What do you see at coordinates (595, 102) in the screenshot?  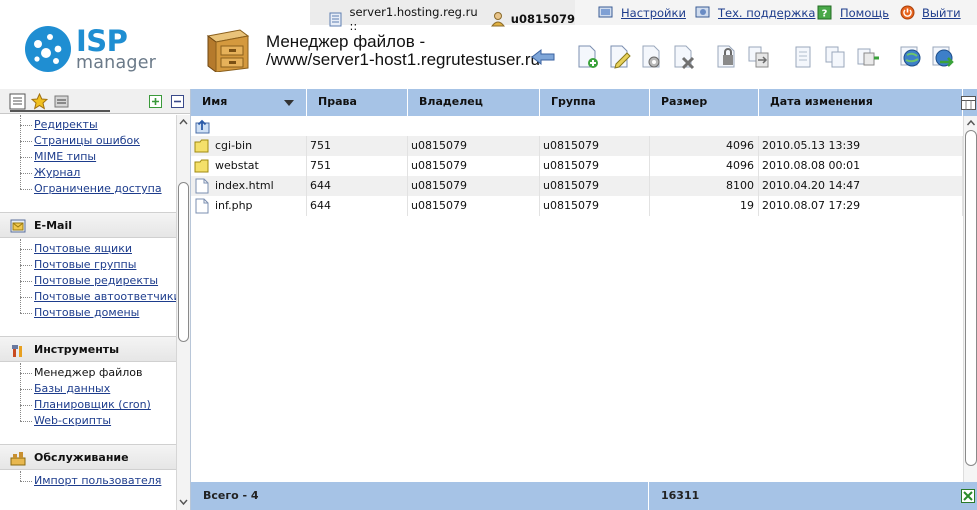 I see `col-group: Группа` at bounding box center [595, 102].